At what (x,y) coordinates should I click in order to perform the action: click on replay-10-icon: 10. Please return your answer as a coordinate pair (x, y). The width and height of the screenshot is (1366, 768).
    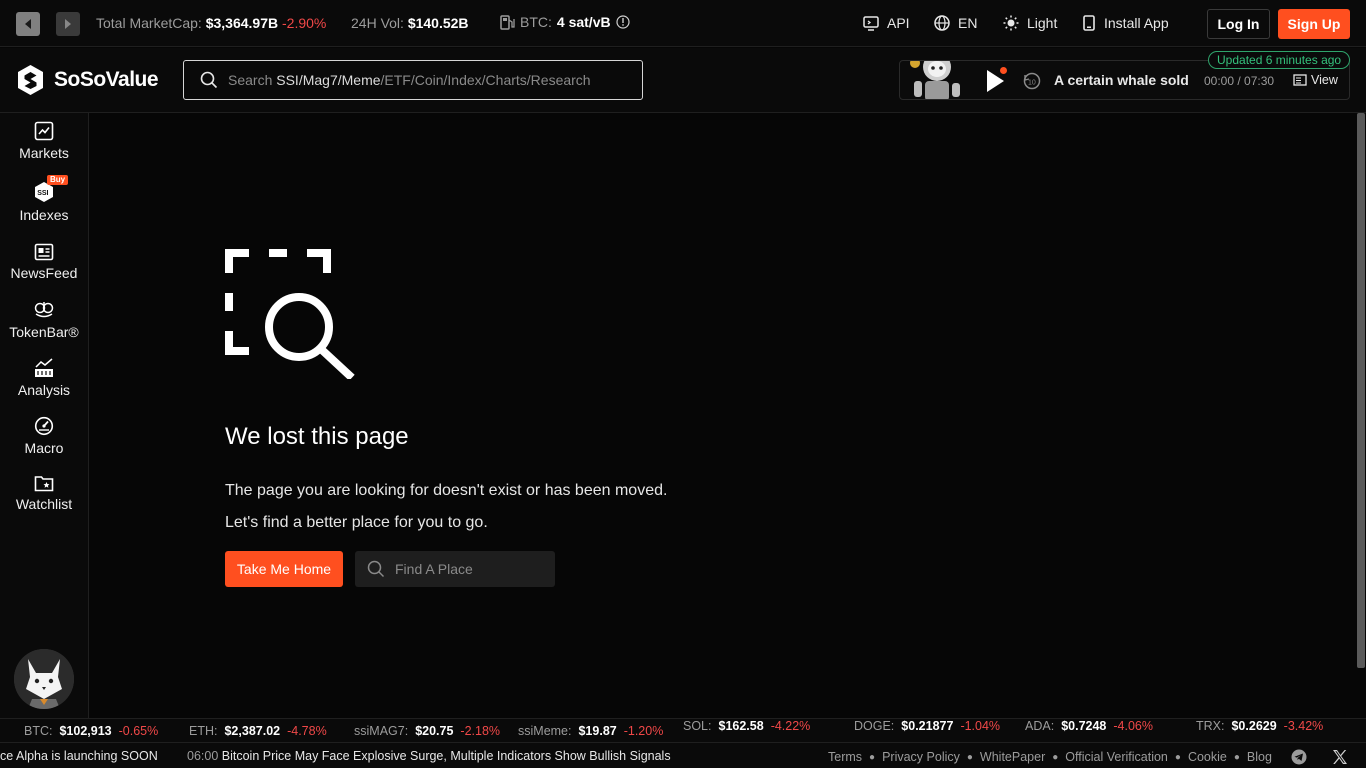
    Looking at the image, I should click on (1032, 81).